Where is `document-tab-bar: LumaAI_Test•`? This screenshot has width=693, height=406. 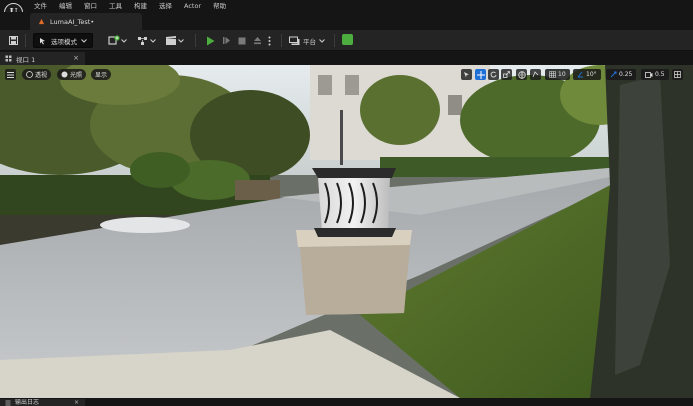 document-tab-bar: LumaAI_Test• is located at coordinates (346, 21).